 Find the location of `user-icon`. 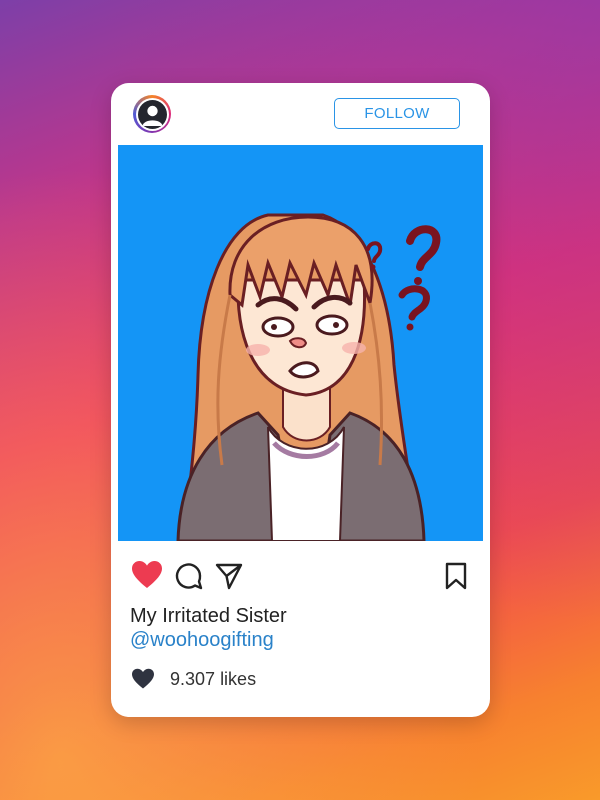

user-icon is located at coordinates (152, 114).